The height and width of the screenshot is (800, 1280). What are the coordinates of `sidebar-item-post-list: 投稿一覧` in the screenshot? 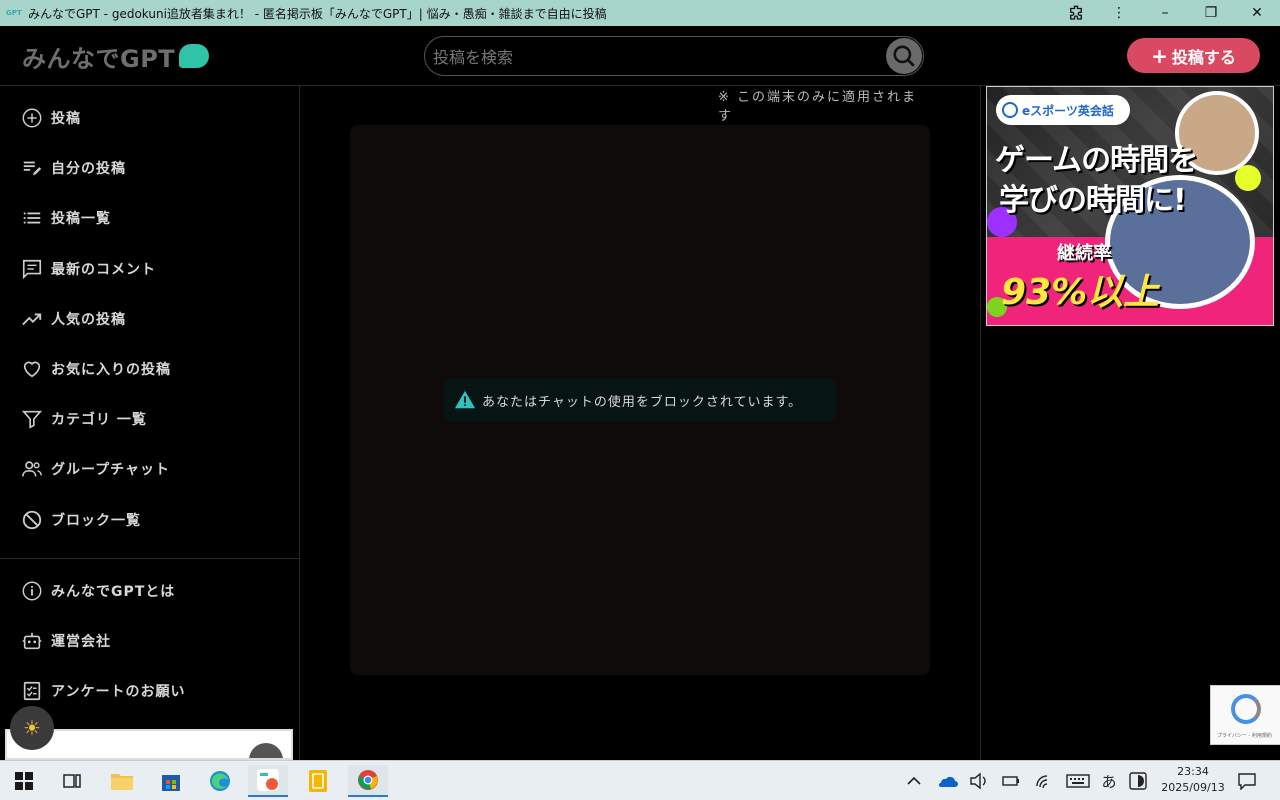 It's located at (65, 218).